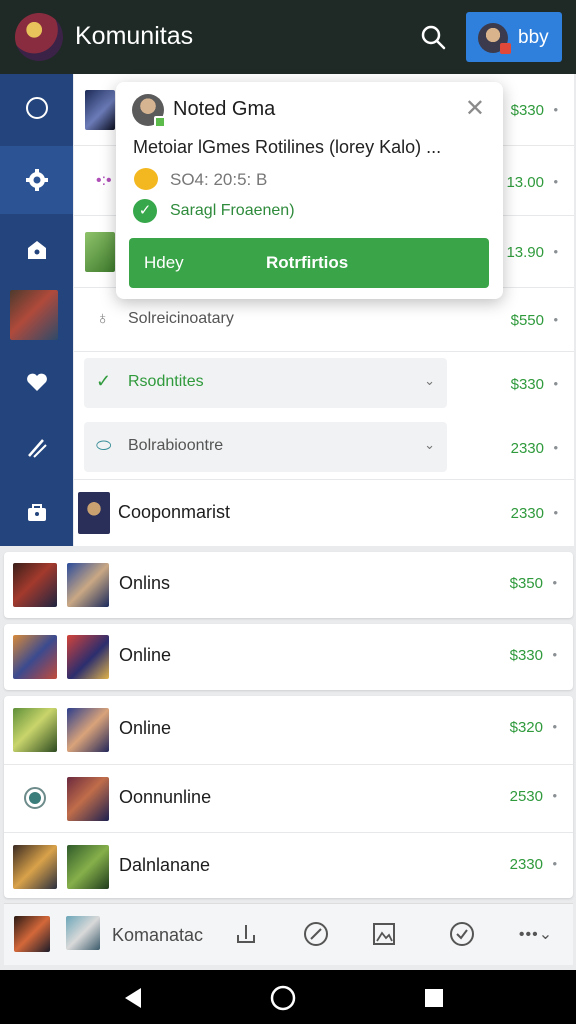 The image size is (576, 1024). What do you see at coordinates (429, 380) in the screenshot?
I see `chevron-down-icon: ⌄` at bounding box center [429, 380].